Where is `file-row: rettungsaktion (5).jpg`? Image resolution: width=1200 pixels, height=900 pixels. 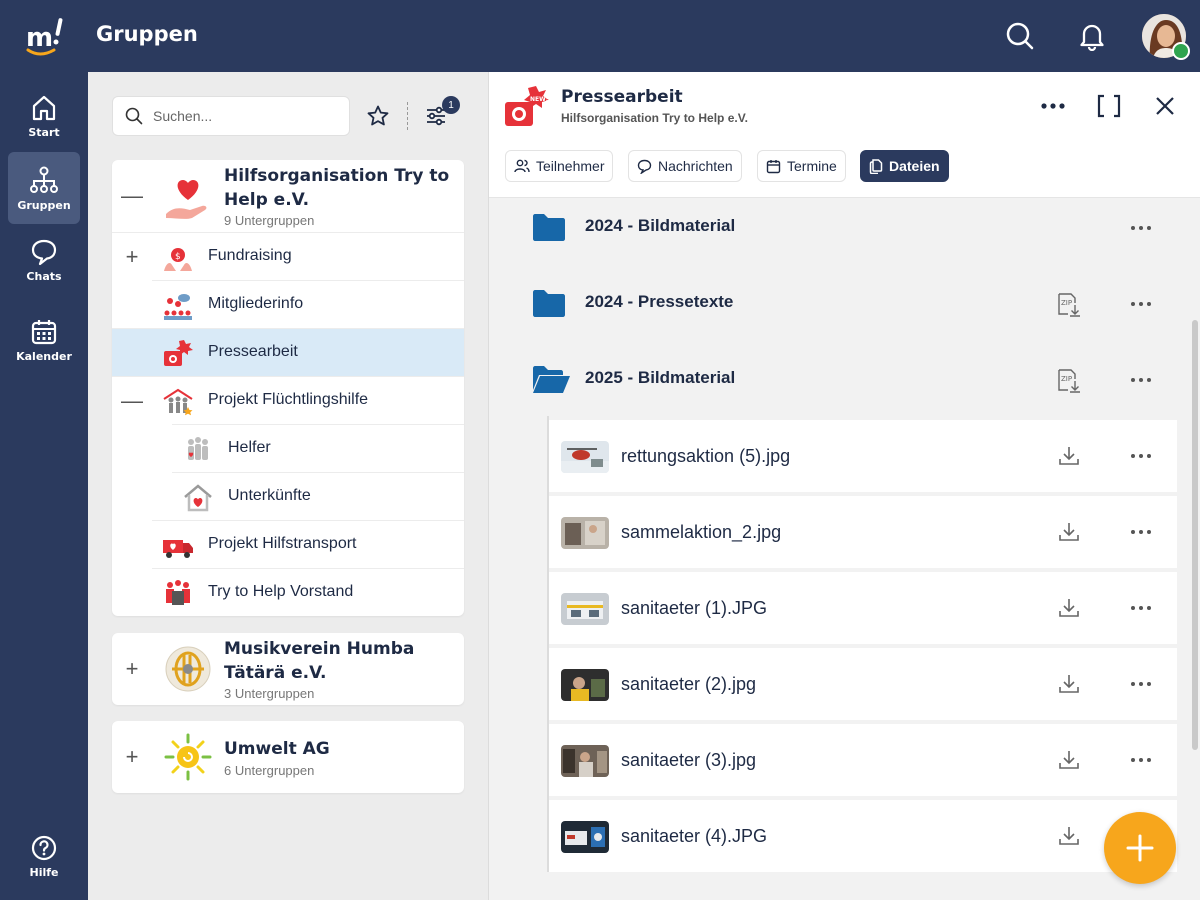 file-row: rettungsaktion (5).jpg is located at coordinates (863, 456).